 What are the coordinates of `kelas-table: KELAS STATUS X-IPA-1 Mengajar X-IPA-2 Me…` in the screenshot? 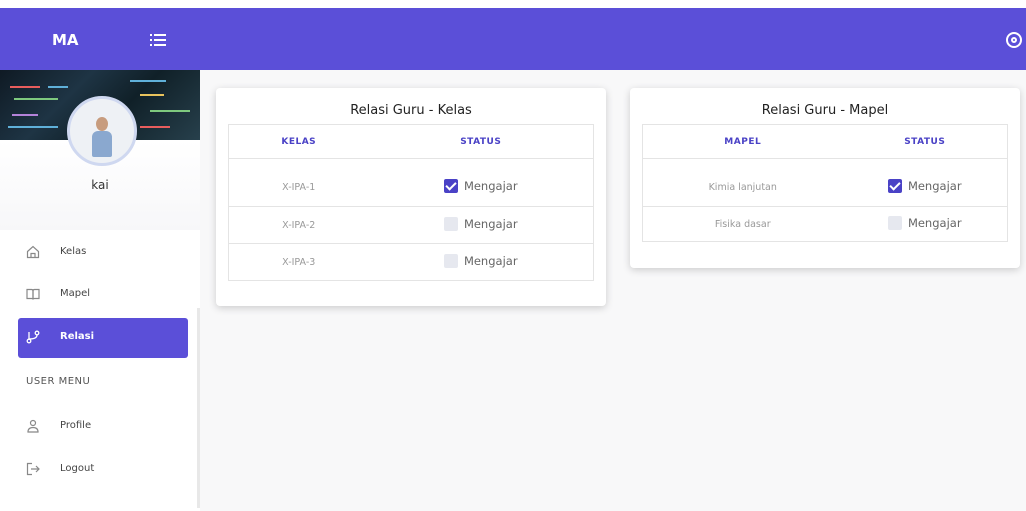 It's located at (411, 202).